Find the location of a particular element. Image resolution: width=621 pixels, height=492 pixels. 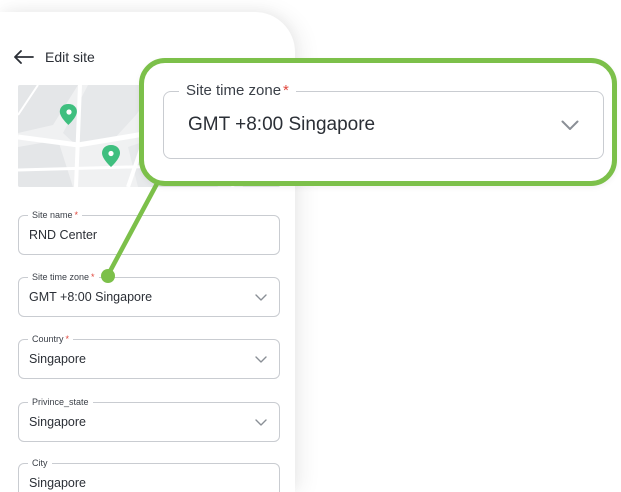

site-name-field: Site name * RND Center is located at coordinates (149, 232).